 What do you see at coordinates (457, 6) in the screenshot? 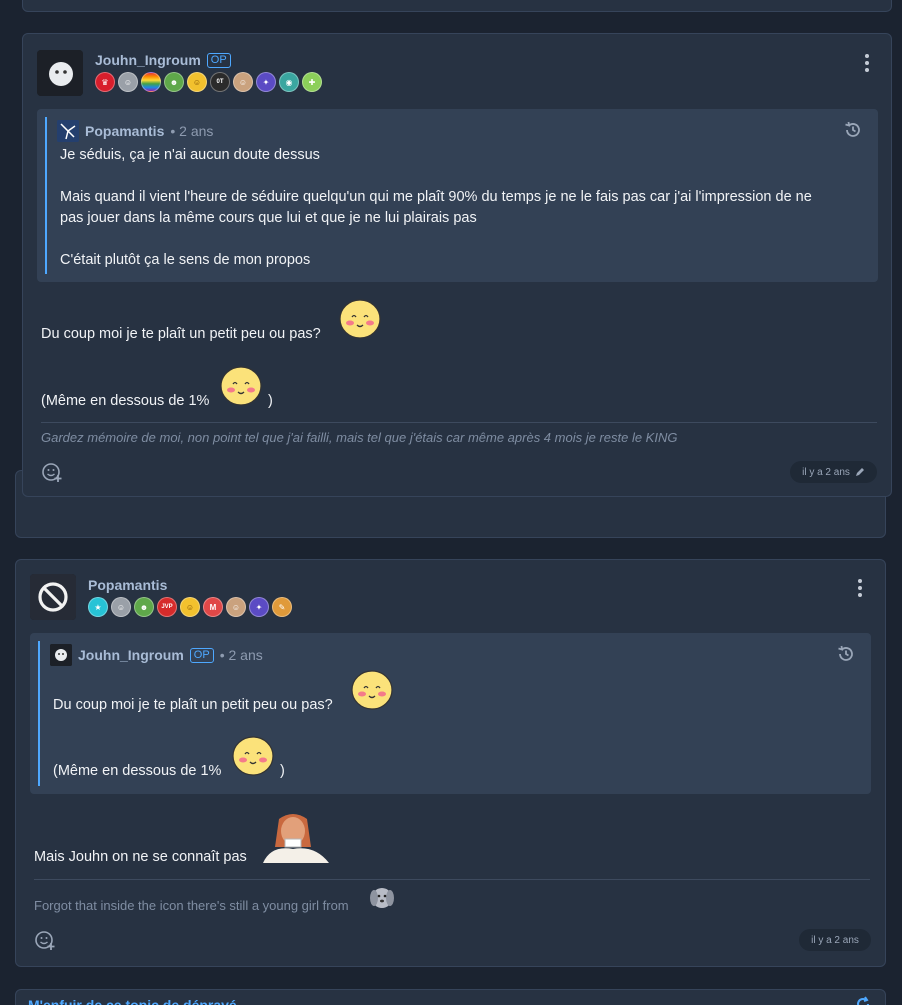
I see `previous-post-card` at bounding box center [457, 6].